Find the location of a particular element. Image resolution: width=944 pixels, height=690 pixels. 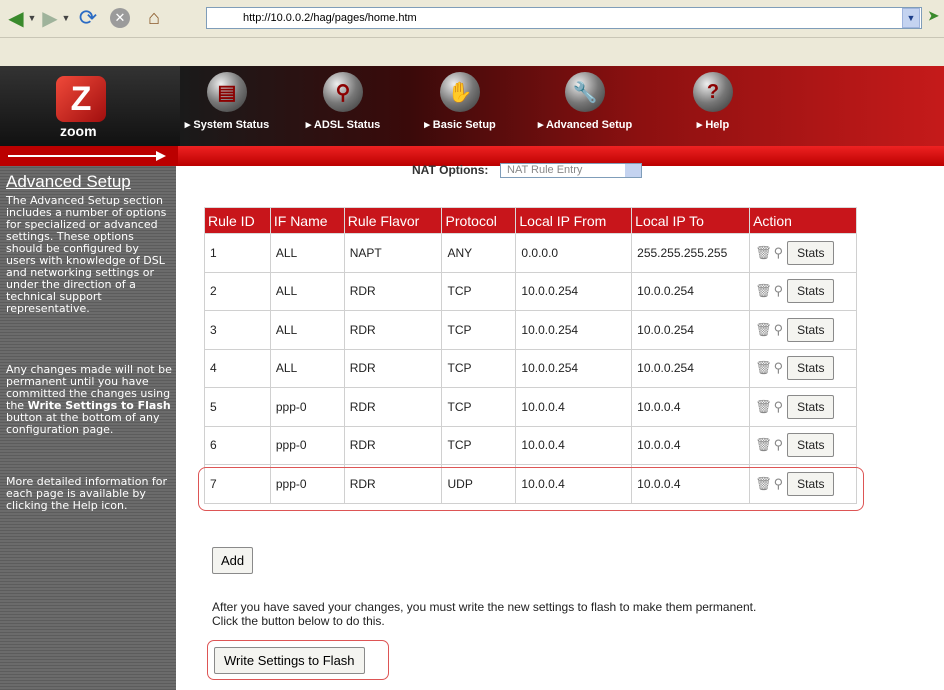

rule-id-cell: 1 is located at coordinates (237, 253).